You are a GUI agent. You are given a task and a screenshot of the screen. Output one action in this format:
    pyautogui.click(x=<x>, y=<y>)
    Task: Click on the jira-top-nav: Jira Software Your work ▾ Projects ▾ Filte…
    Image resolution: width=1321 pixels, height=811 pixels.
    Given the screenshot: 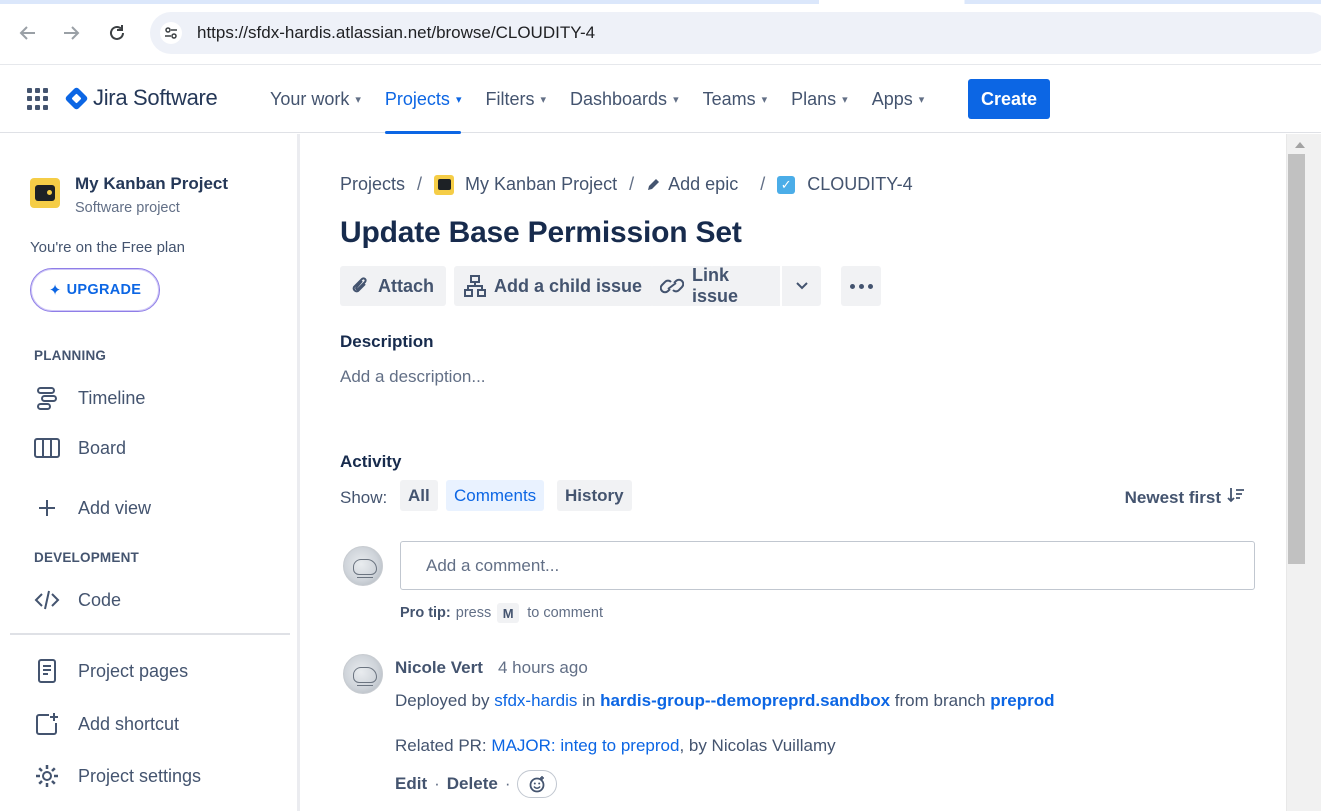 What is the action you would take?
    pyautogui.click(x=660, y=99)
    